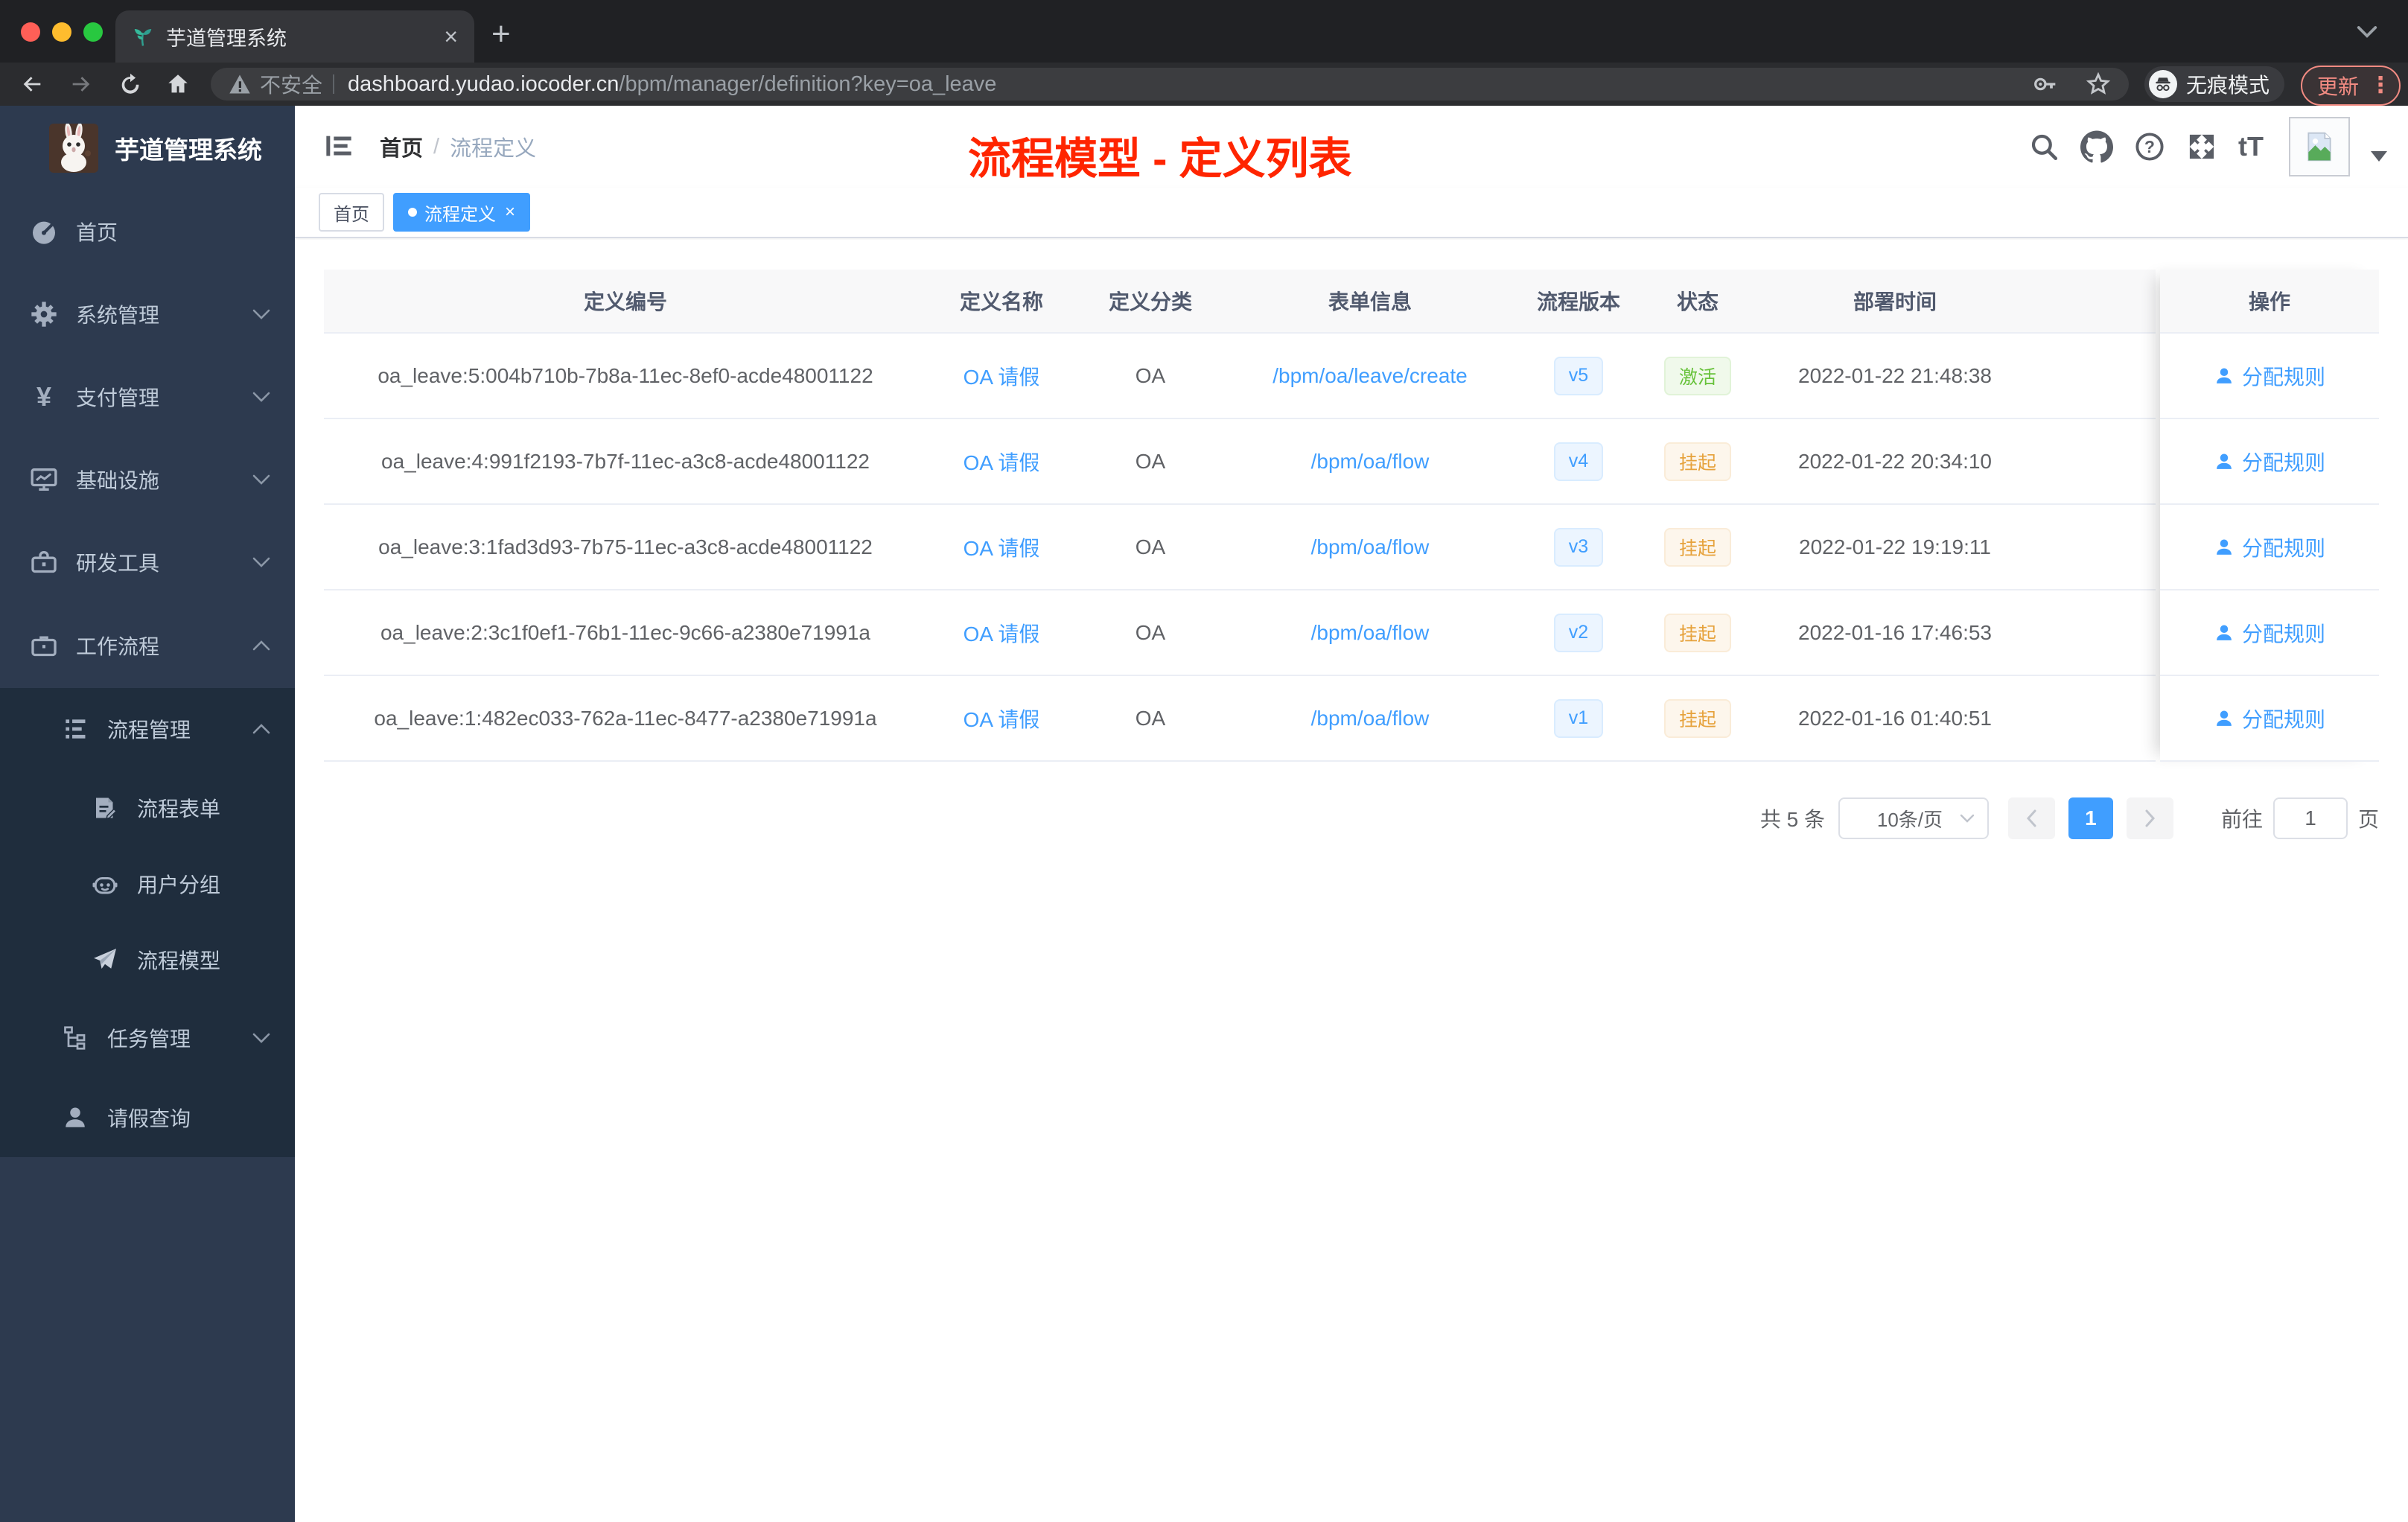 This screenshot has height=1522, width=2408. What do you see at coordinates (1240, 302) in the screenshot?
I see `table-header: 定义编号 定义名称 定义分类 表单信息 流程版本 状态 部署时间` at bounding box center [1240, 302].